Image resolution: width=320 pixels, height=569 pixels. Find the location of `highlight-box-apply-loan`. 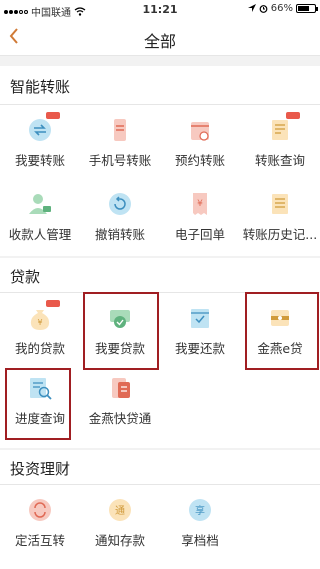

highlight-box-apply-loan is located at coordinates (121, 331).